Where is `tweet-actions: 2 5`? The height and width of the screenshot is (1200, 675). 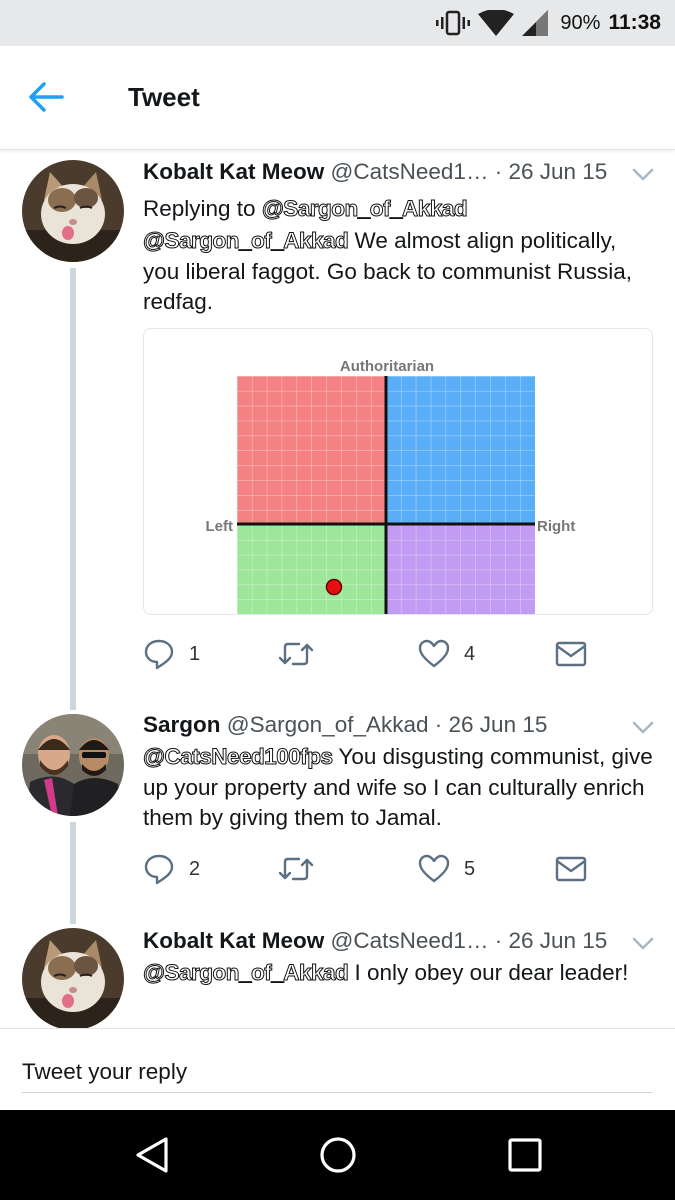 tweet-actions: 2 5 is located at coordinates (373, 870).